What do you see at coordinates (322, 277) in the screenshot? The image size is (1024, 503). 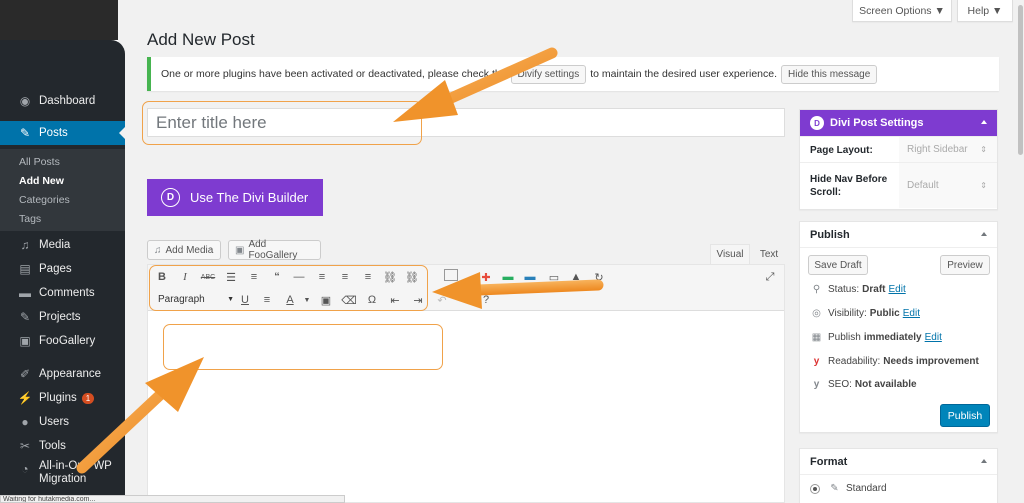 I see `align-left-button: ≡` at bounding box center [322, 277].